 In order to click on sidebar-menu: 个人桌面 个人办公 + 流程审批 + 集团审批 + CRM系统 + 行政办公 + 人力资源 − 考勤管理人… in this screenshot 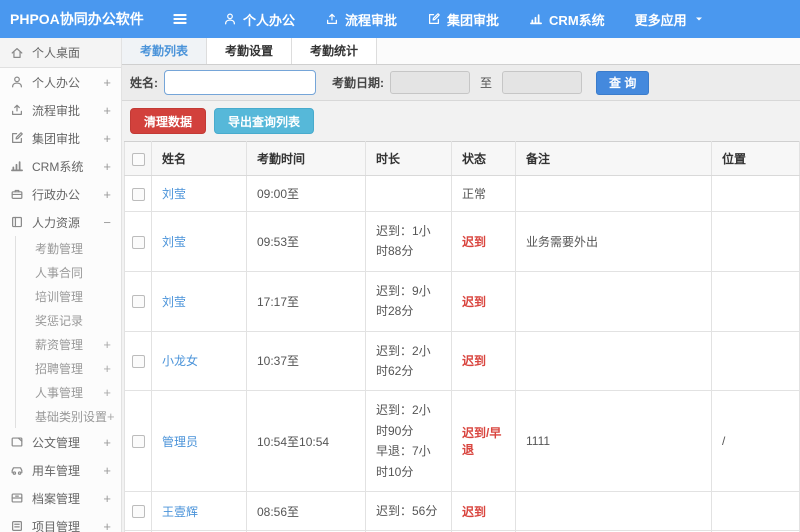, I will do `click(60, 285)`.